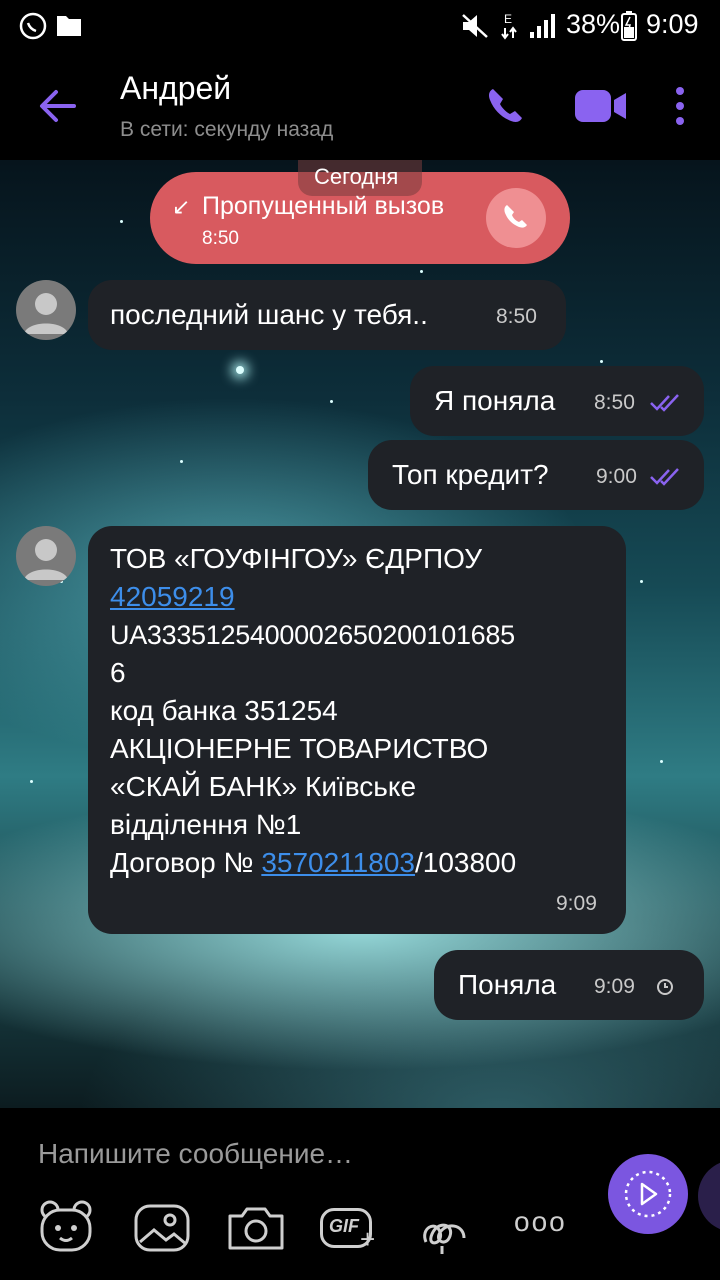 This screenshot has height=1280, width=720. I want to click on folder-notification-icon, so click(69, 26).